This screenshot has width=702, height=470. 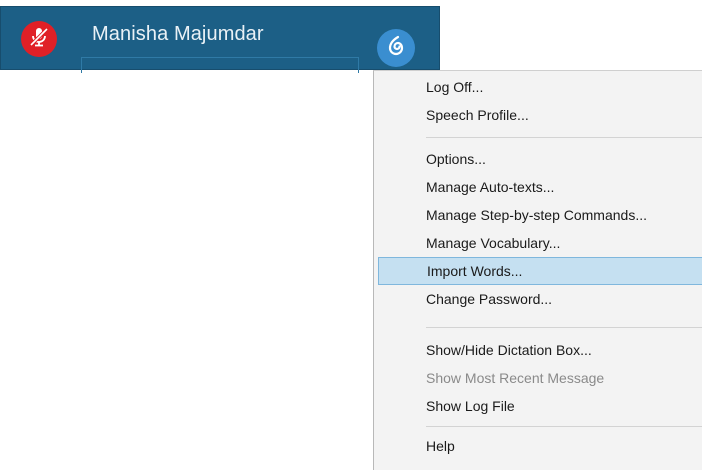 I want to click on menu-item-help: Help, so click(x=540, y=446).